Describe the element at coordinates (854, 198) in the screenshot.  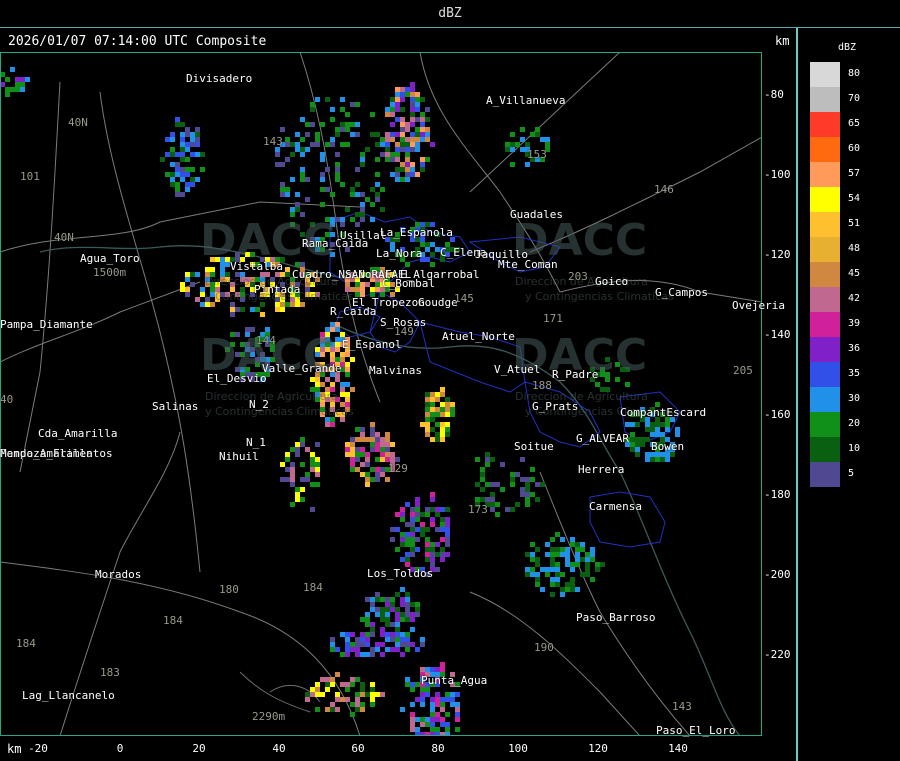
I see `legend-value: 54` at that location.